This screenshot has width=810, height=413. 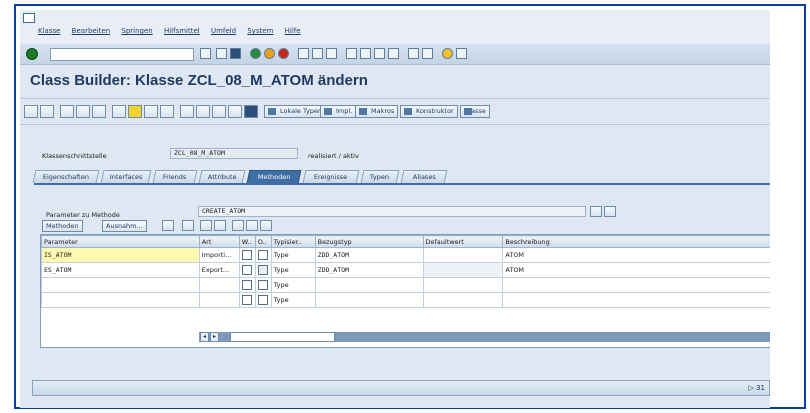 What do you see at coordinates (331, 176) in the screenshot?
I see `tab-ereignisse: Ereignisse` at bounding box center [331, 176].